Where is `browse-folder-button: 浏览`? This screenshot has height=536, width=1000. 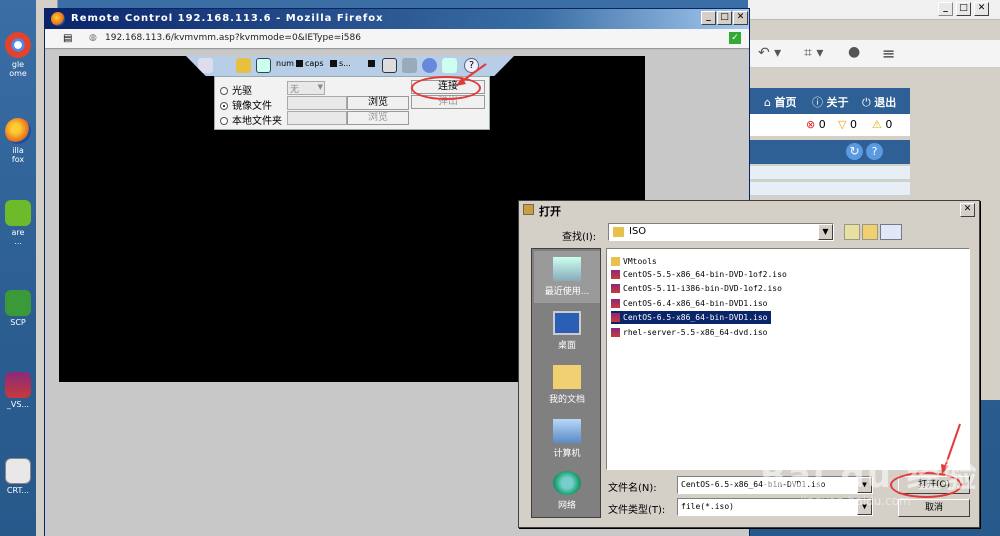 browse-folder-button: 浏览 is located at coordinates (378, 118).